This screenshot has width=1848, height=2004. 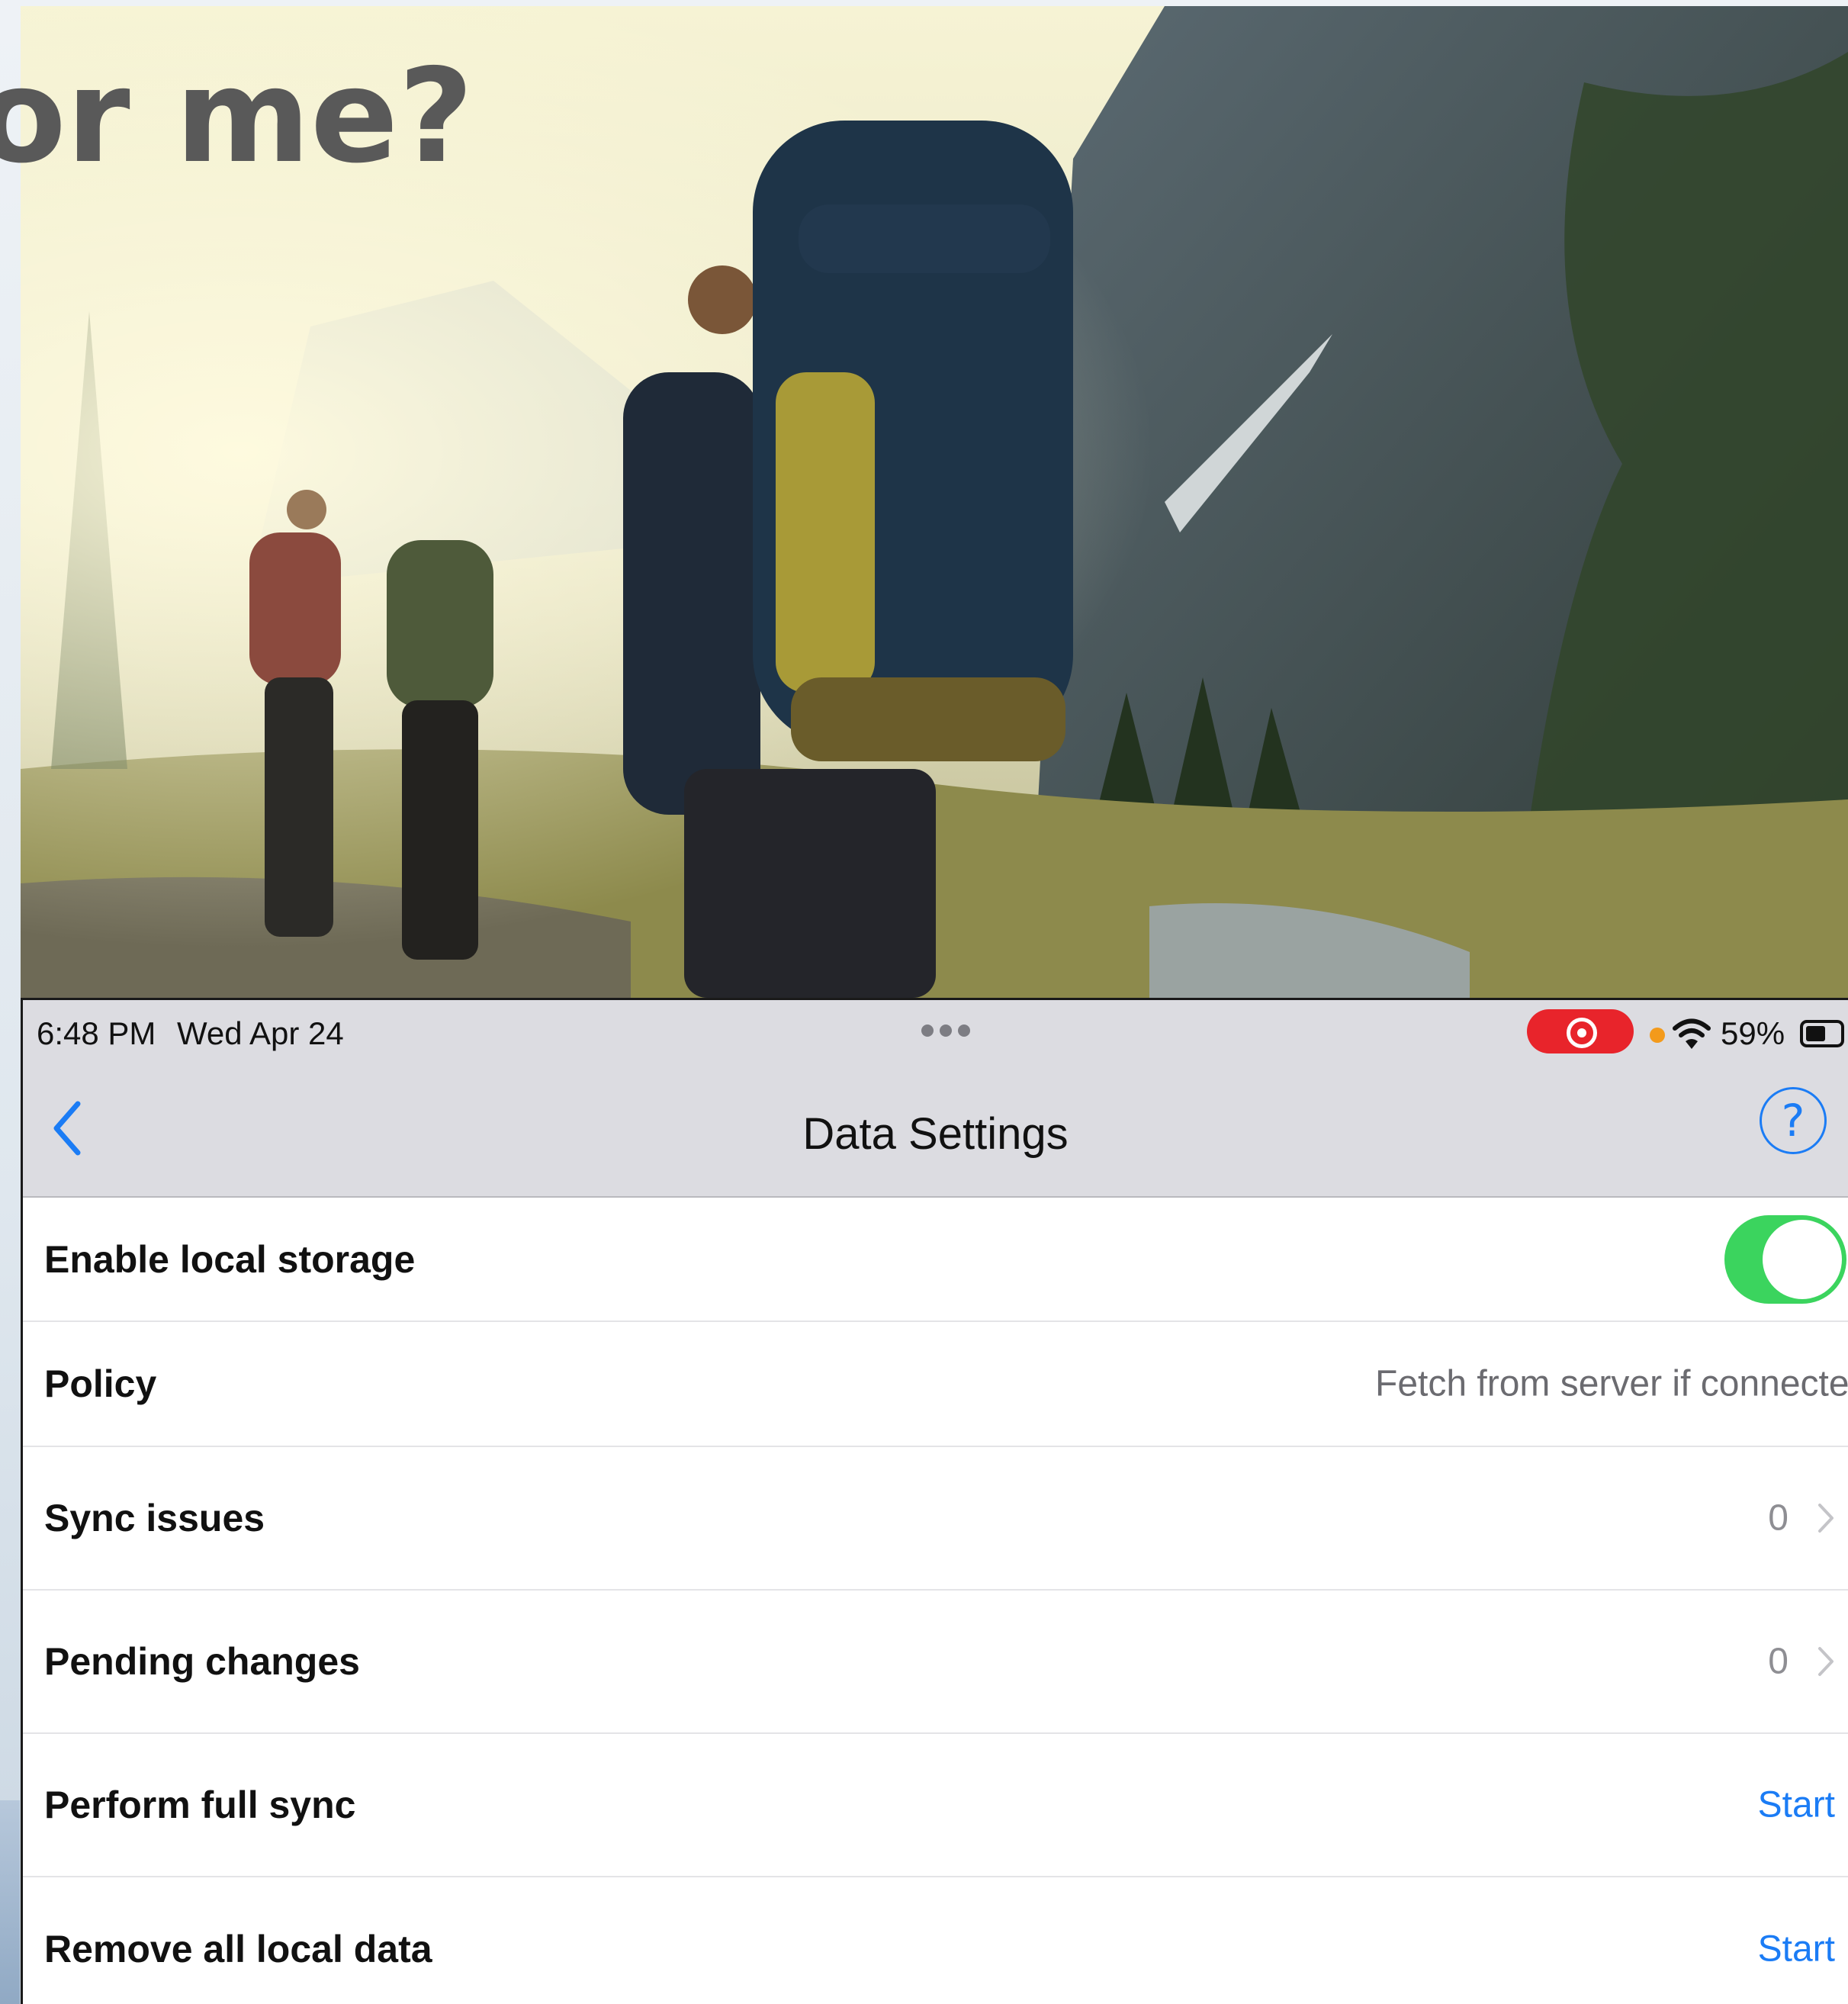 I want to click on battery-icon, so click(x=1822, y=1033).